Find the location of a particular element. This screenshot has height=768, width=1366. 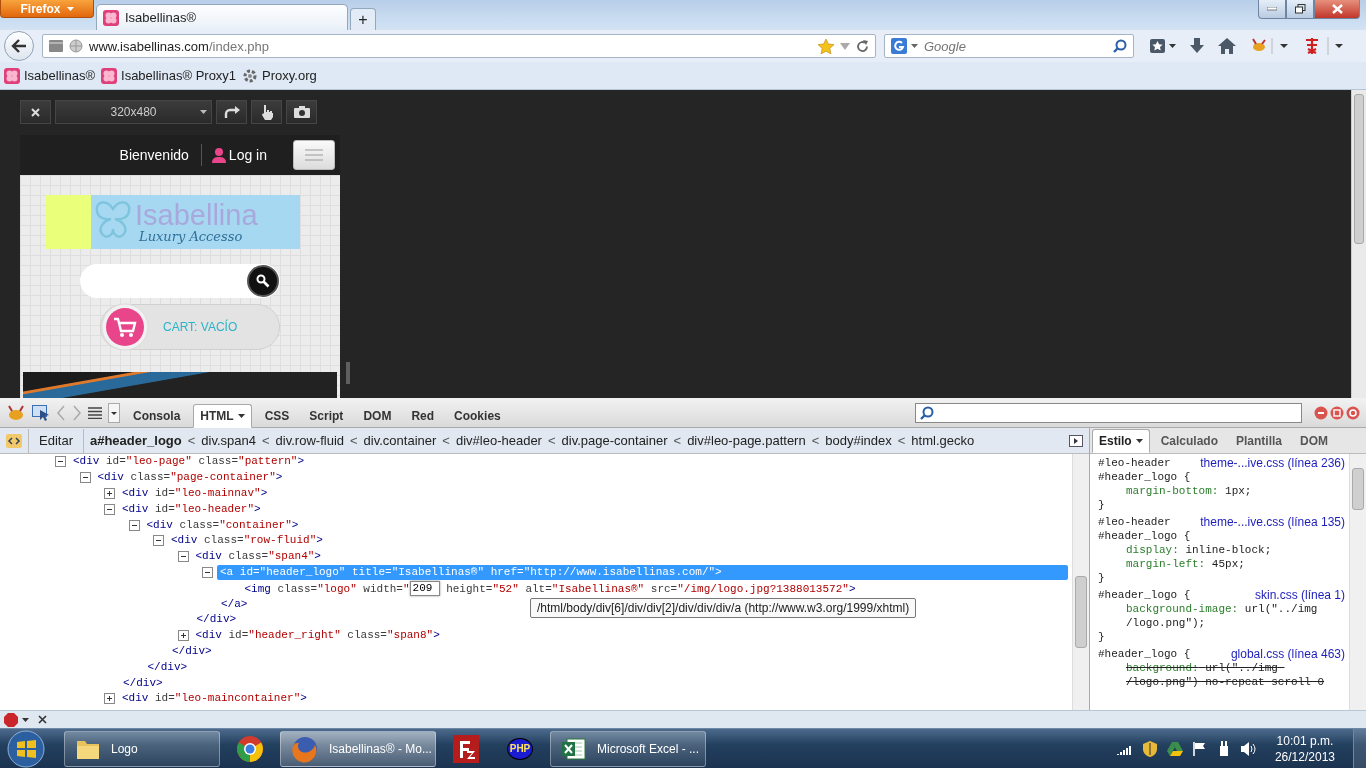

screenshot-button is located at coordinates (301, 112).